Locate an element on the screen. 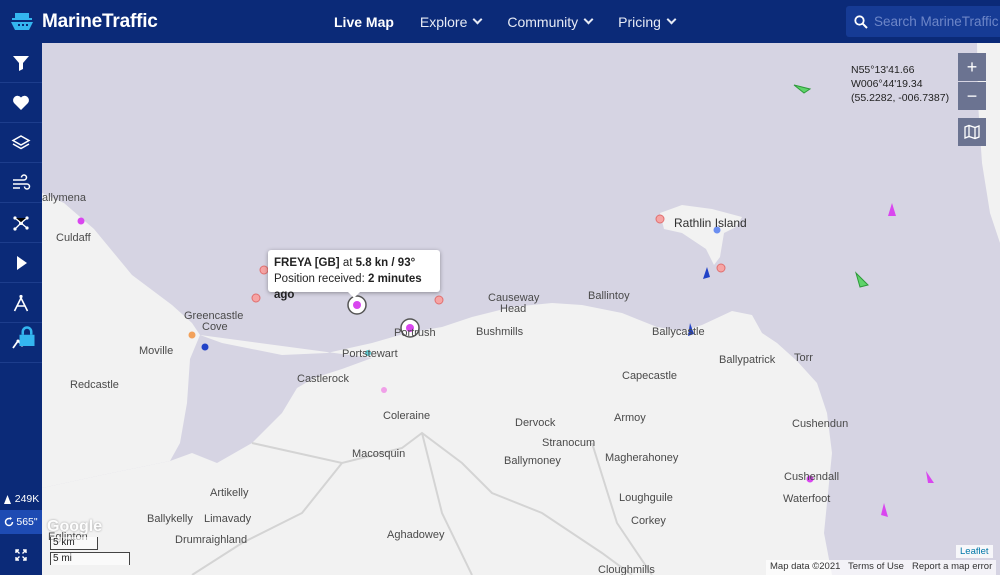  terms-link: Terms of Use is located at coordinates (876, 567).